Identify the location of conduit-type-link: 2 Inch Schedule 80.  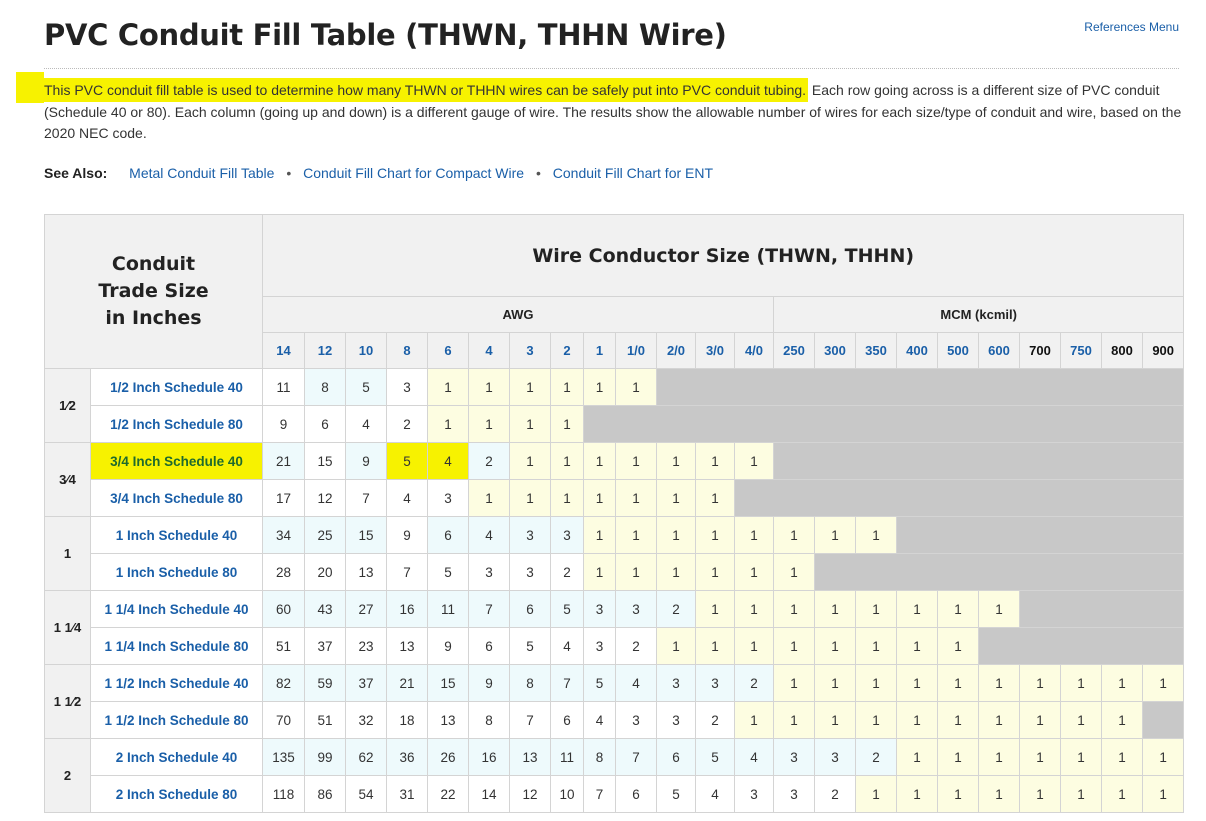
(176, 794).